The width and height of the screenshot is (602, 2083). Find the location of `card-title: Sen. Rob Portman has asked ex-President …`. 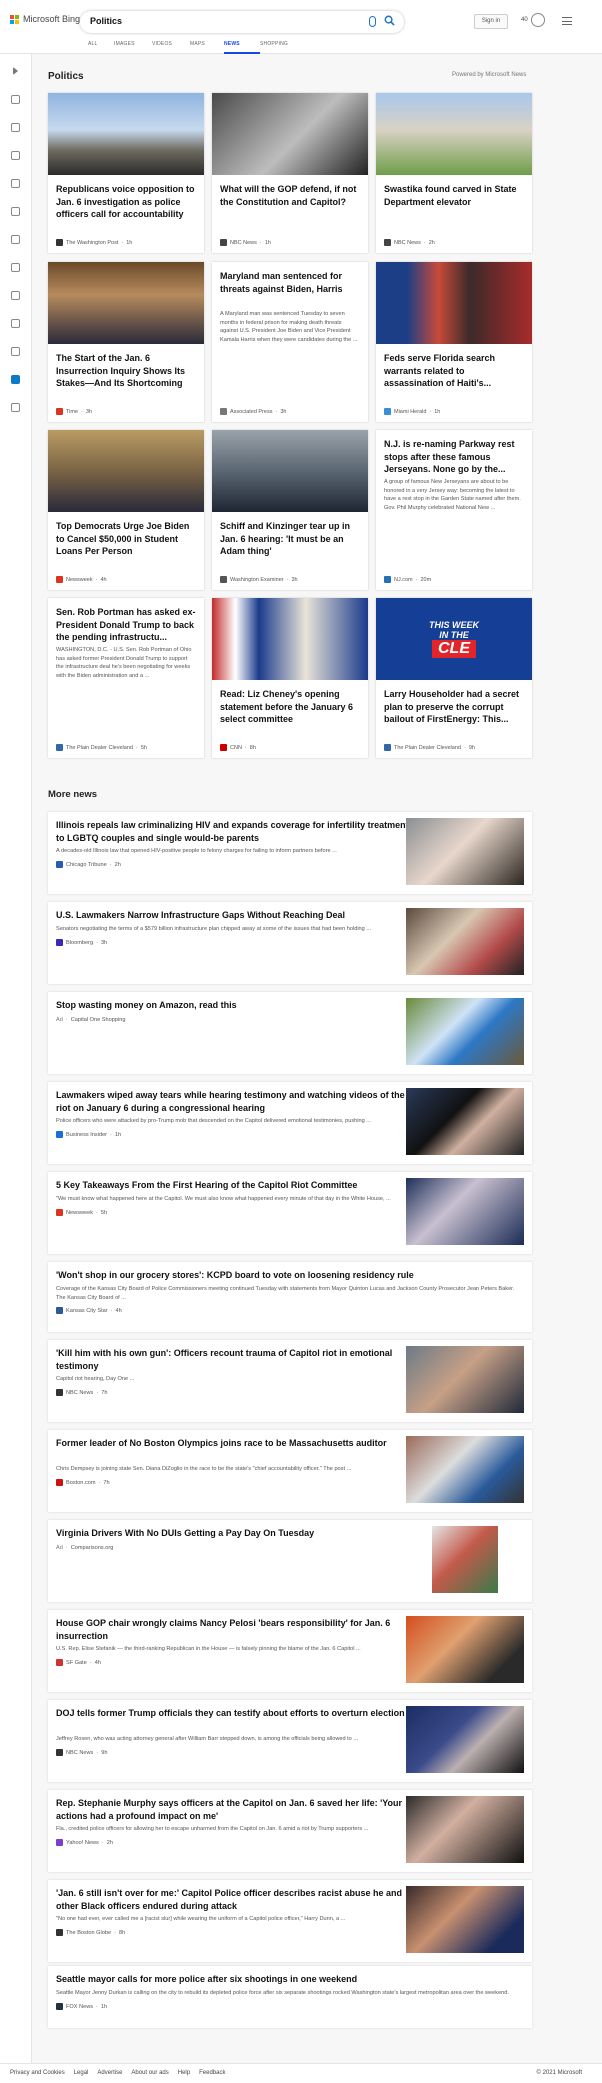

card-title: Sen. Rob Portman has asked ex-President … is located at coordinates (126, 625).